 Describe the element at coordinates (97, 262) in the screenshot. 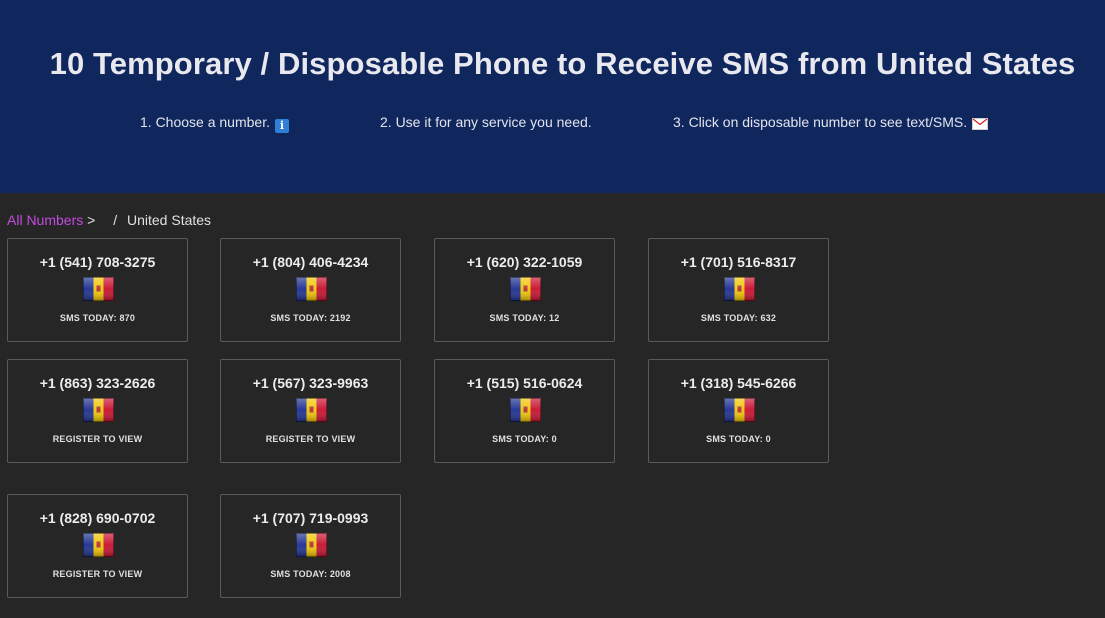

I see `phone-number: +1 (541) 708-3275` at that location.